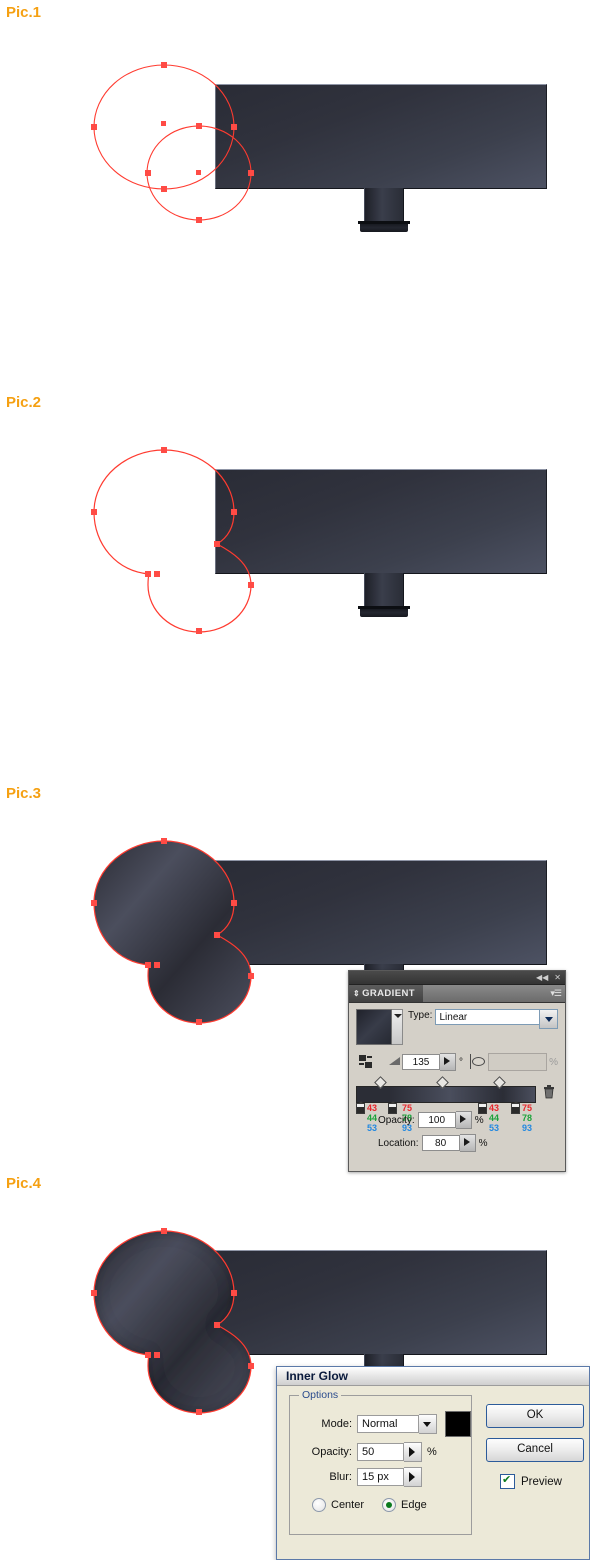 The height and width of the screenshot is (1560, 590). What do you see at coordinates (336, 1424) in the screenshot?
I see `mode-label: Mode:` at bounding box center [336, 1424].